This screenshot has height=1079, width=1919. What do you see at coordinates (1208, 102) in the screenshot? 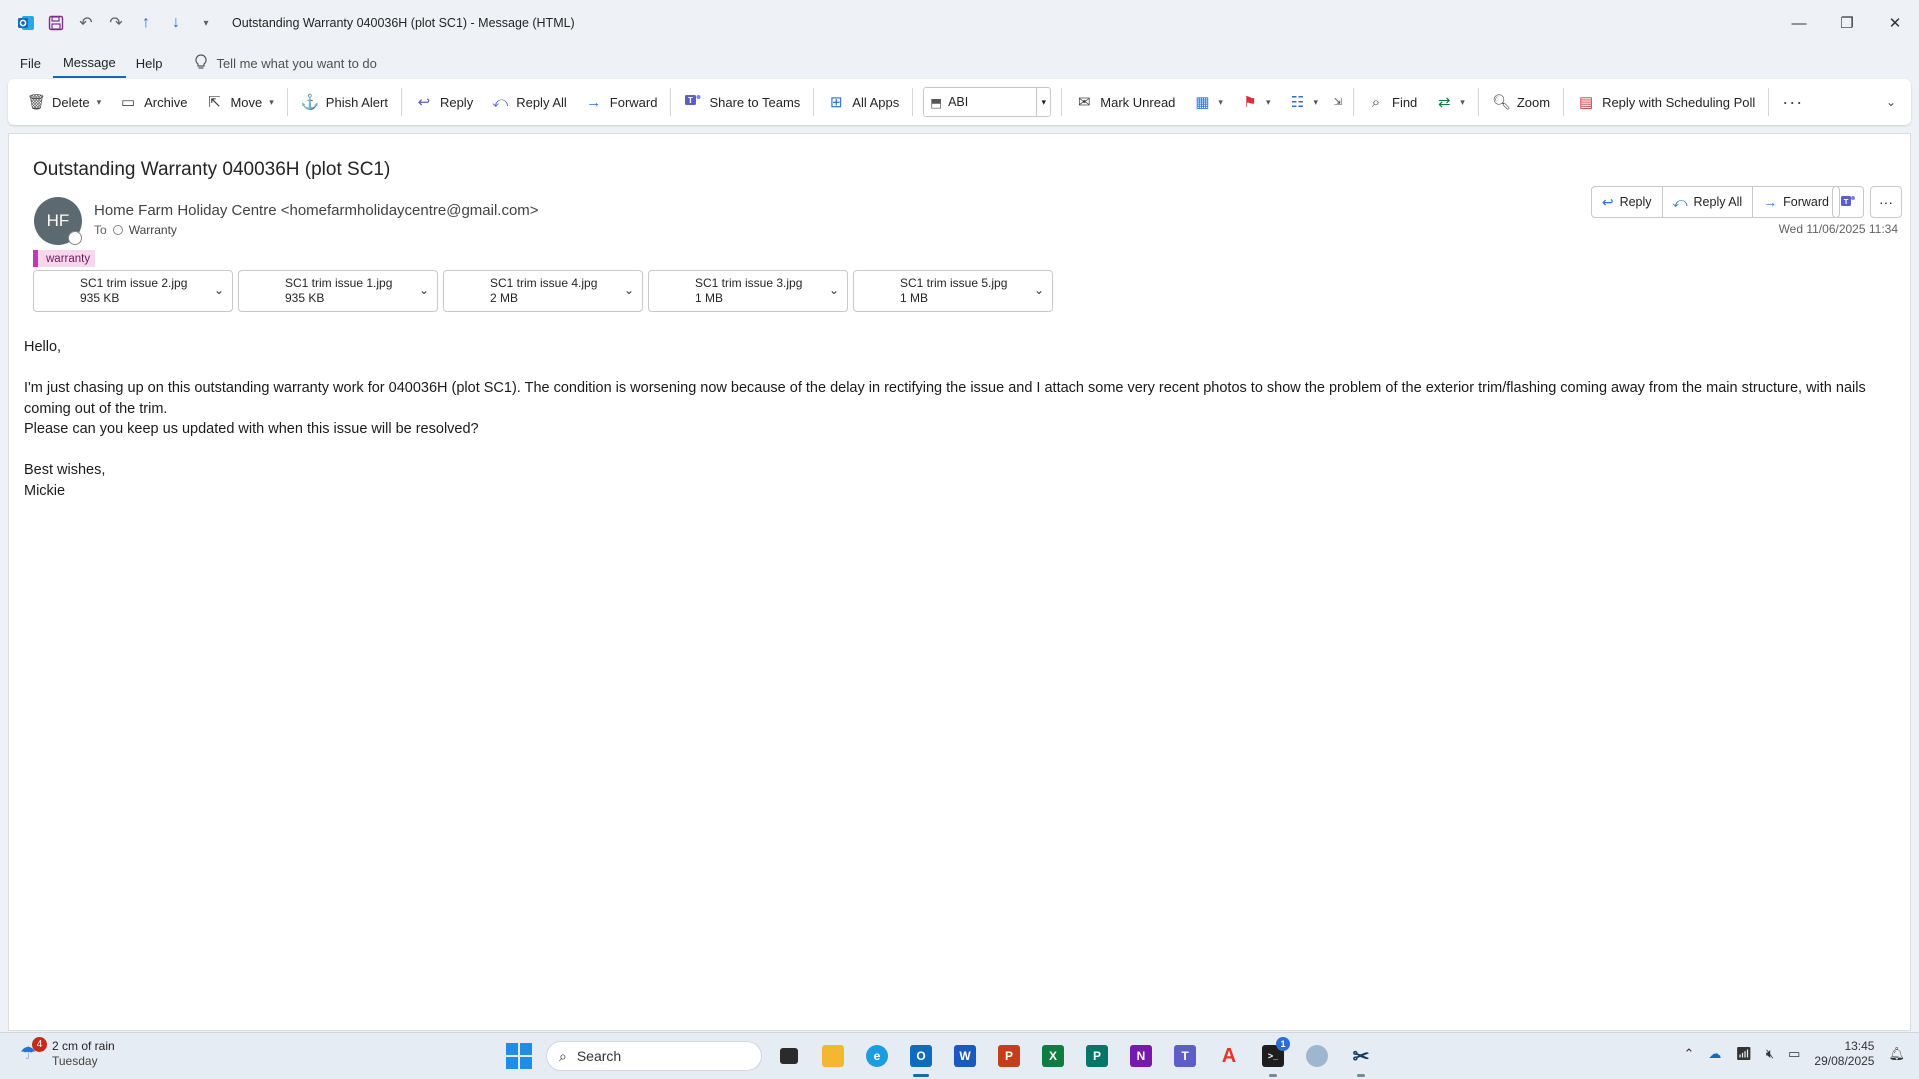
I see `categorize-button: ▦ ▾` at bounding box center [1208, 102].